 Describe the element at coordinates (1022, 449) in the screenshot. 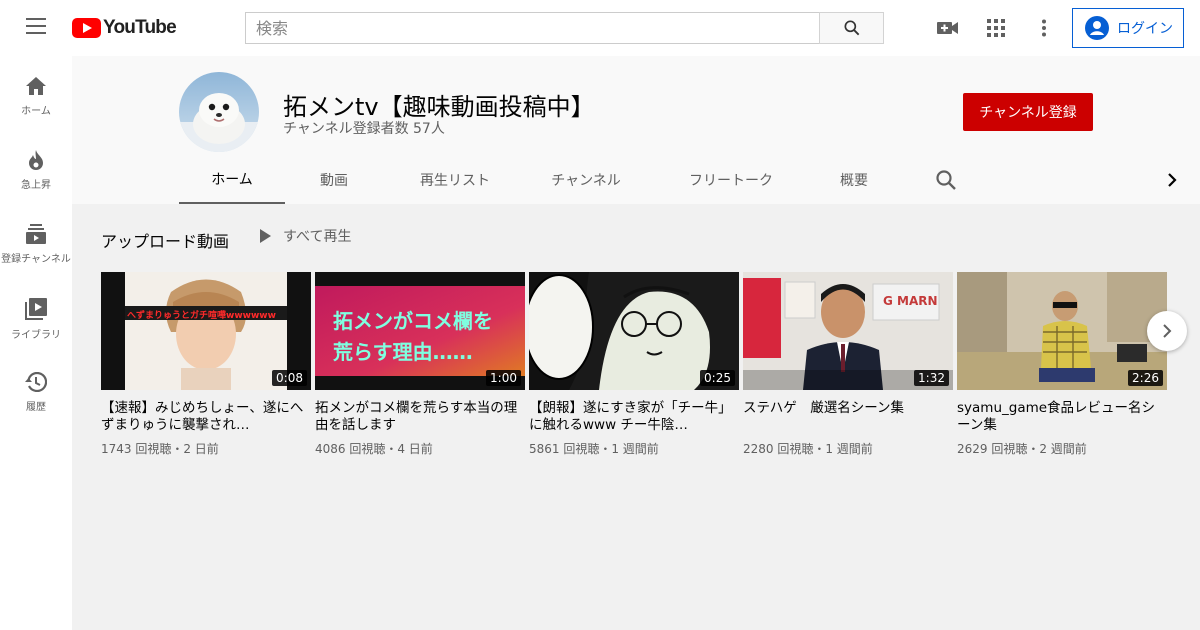

I see `video-meta: 2629 回視聴・2 週間前` at that location.